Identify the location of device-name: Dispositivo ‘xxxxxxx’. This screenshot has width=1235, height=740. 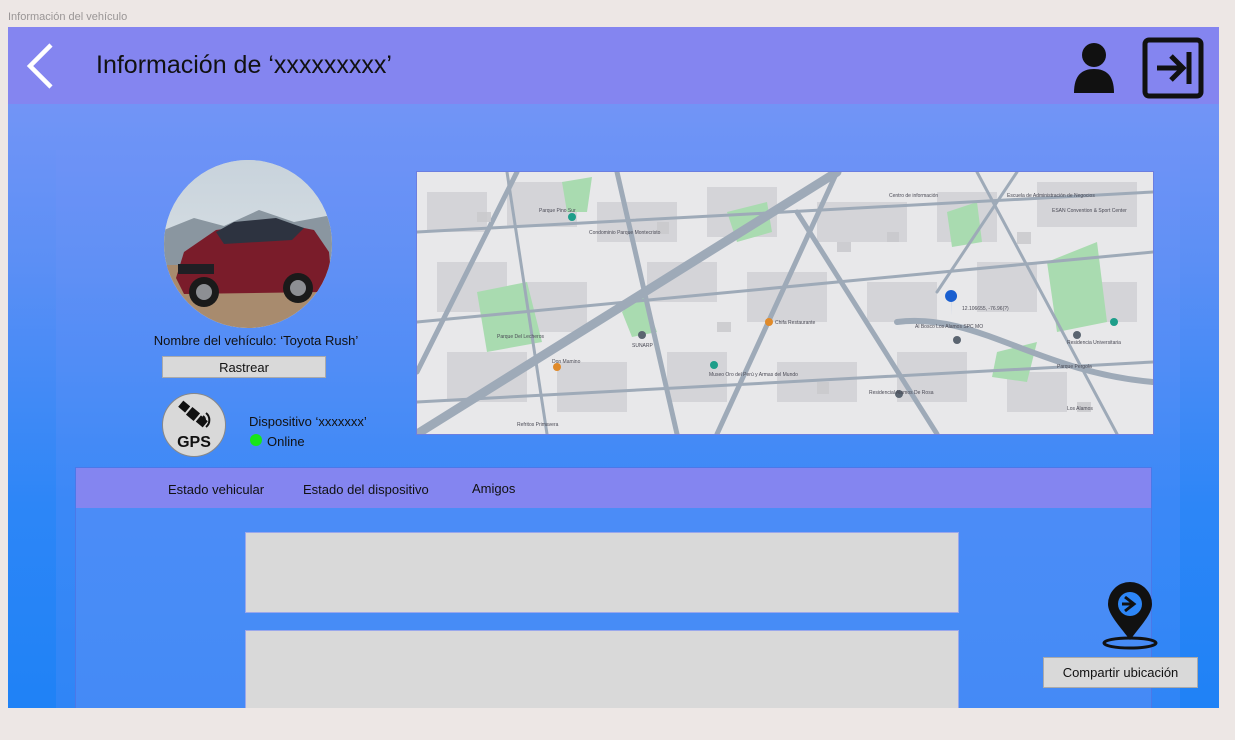
(308, 421).